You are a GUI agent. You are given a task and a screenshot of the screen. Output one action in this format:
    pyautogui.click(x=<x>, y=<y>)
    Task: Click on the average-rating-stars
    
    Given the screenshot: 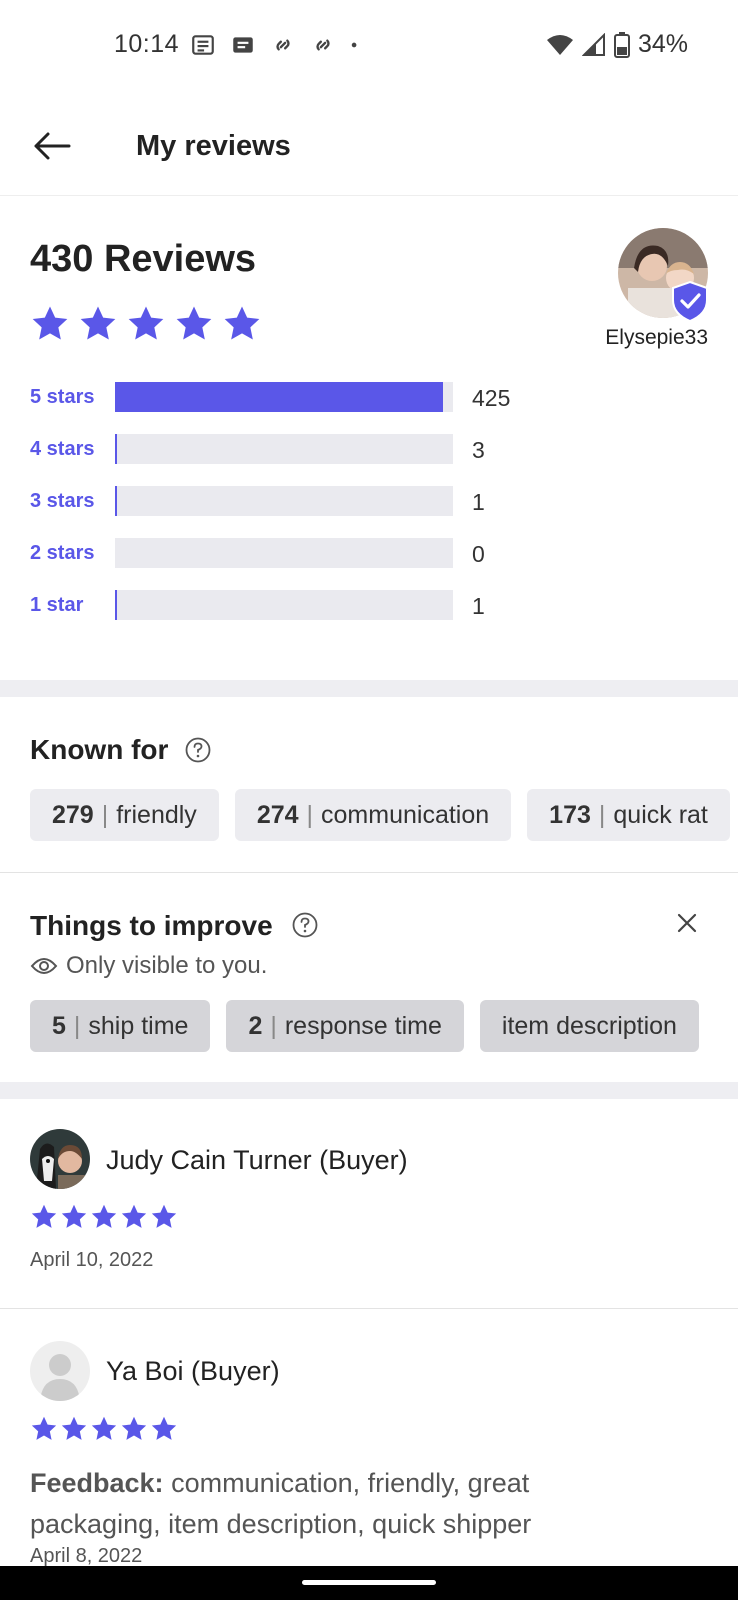 What is the action you would take?
    pyautogui.click(x=146, y=324)
    